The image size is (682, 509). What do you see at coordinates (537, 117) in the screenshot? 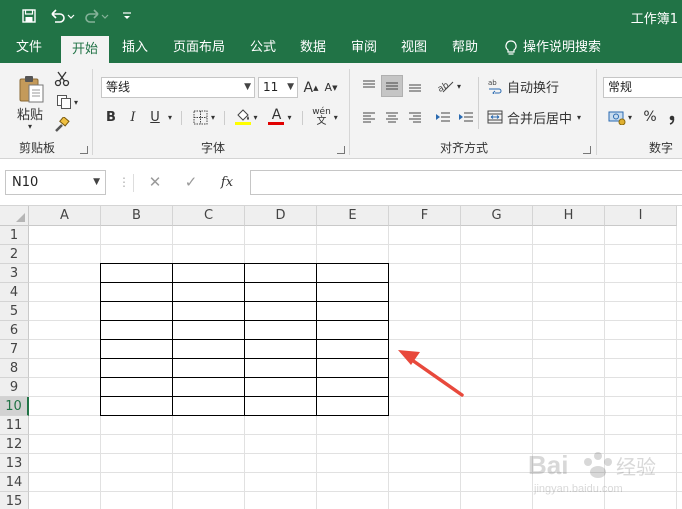
I see `merge-center-button: 合并后居中 ▾` at bounding box center [537, 117].